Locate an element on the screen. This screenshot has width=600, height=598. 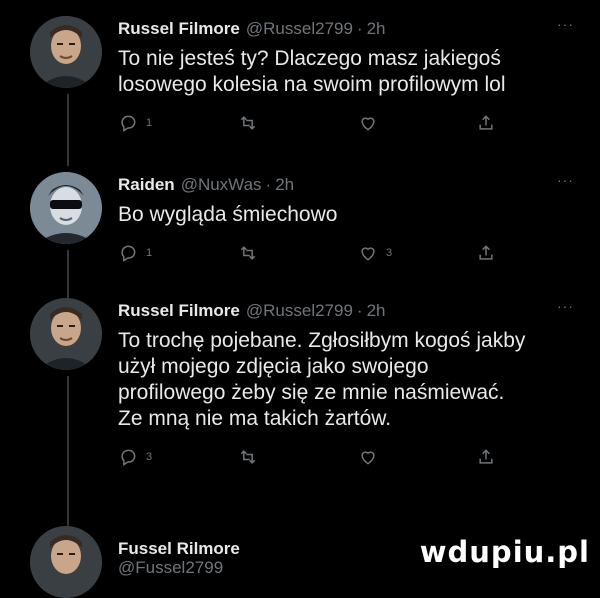
reply-count: 3 is located at coordinates (149, 457).